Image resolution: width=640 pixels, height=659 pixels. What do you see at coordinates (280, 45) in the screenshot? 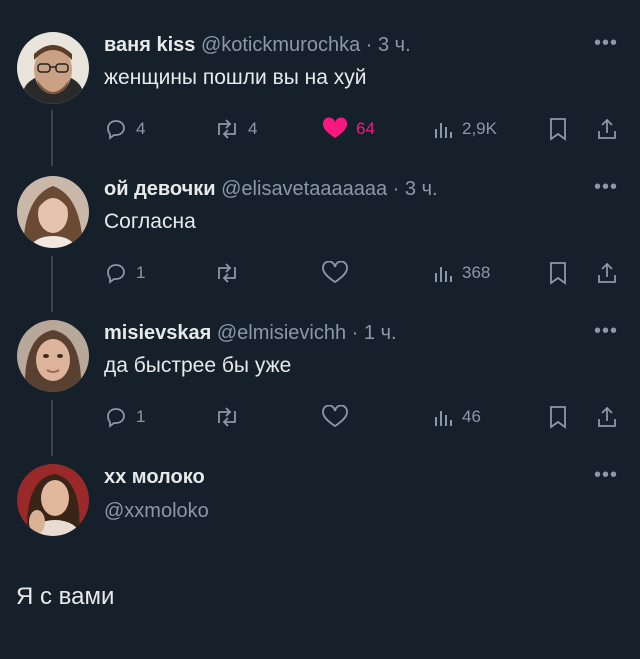
I see `user-handle: @kotickmurochka` at bounding box center [280, 45].